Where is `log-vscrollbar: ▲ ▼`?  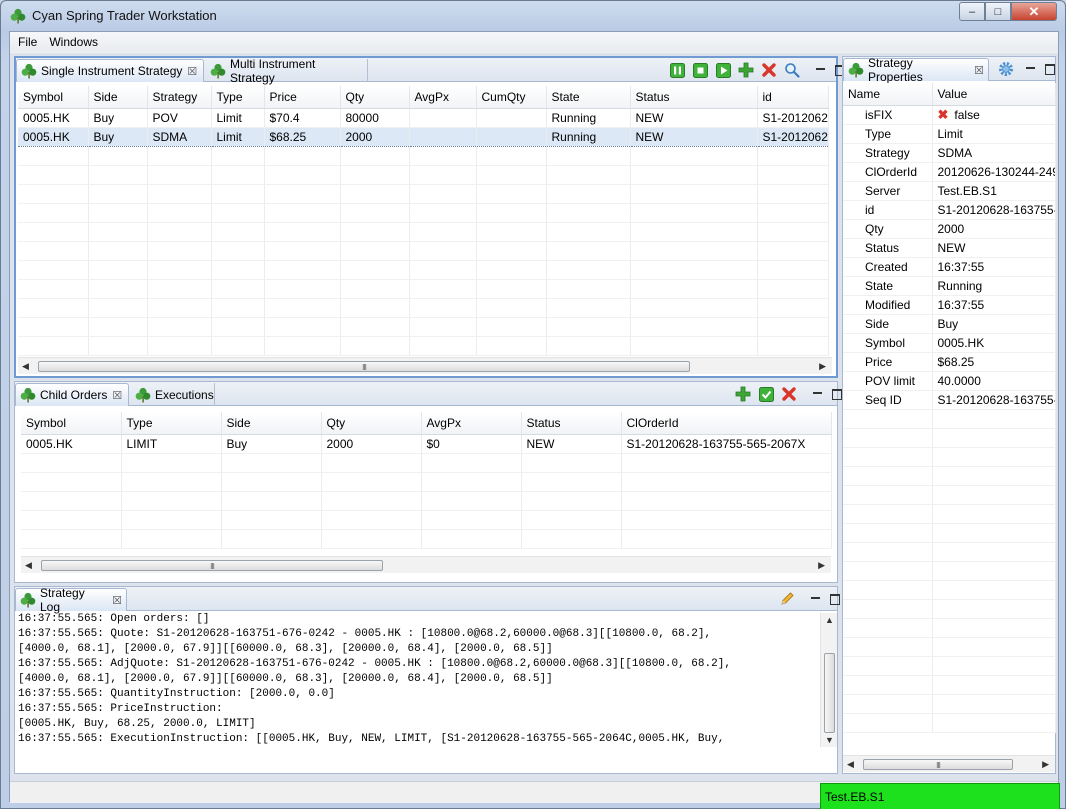
log-vscrollbar: ▲ ▼ is located at coordinates (828, 680).